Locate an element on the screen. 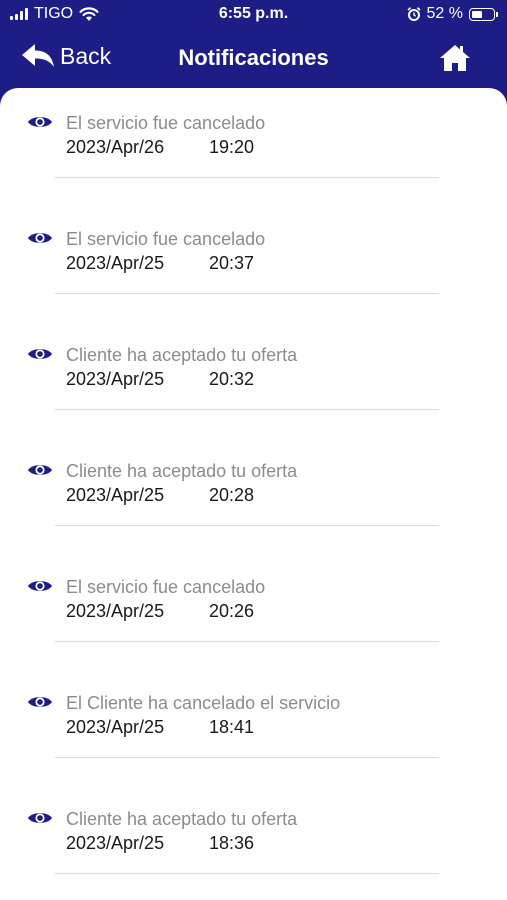 Image resolution: width=507 pixels, height=900 pixels. battery-level is located at coordinates (477, 14).